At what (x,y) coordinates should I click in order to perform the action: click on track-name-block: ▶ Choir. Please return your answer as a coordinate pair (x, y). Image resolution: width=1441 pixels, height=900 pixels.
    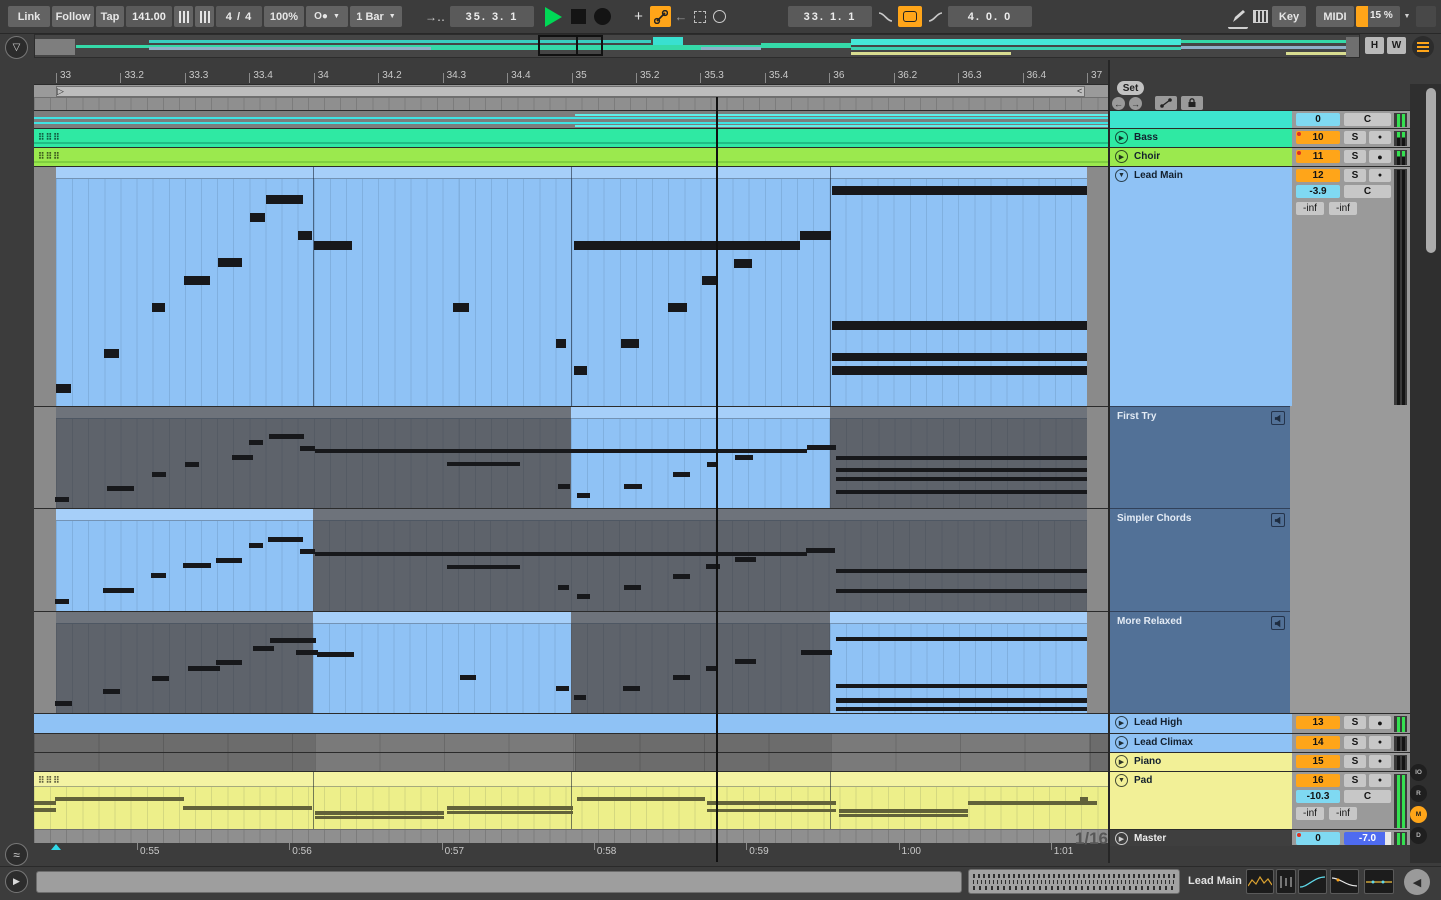
    Looking at the image, I should click on (1201, 157).